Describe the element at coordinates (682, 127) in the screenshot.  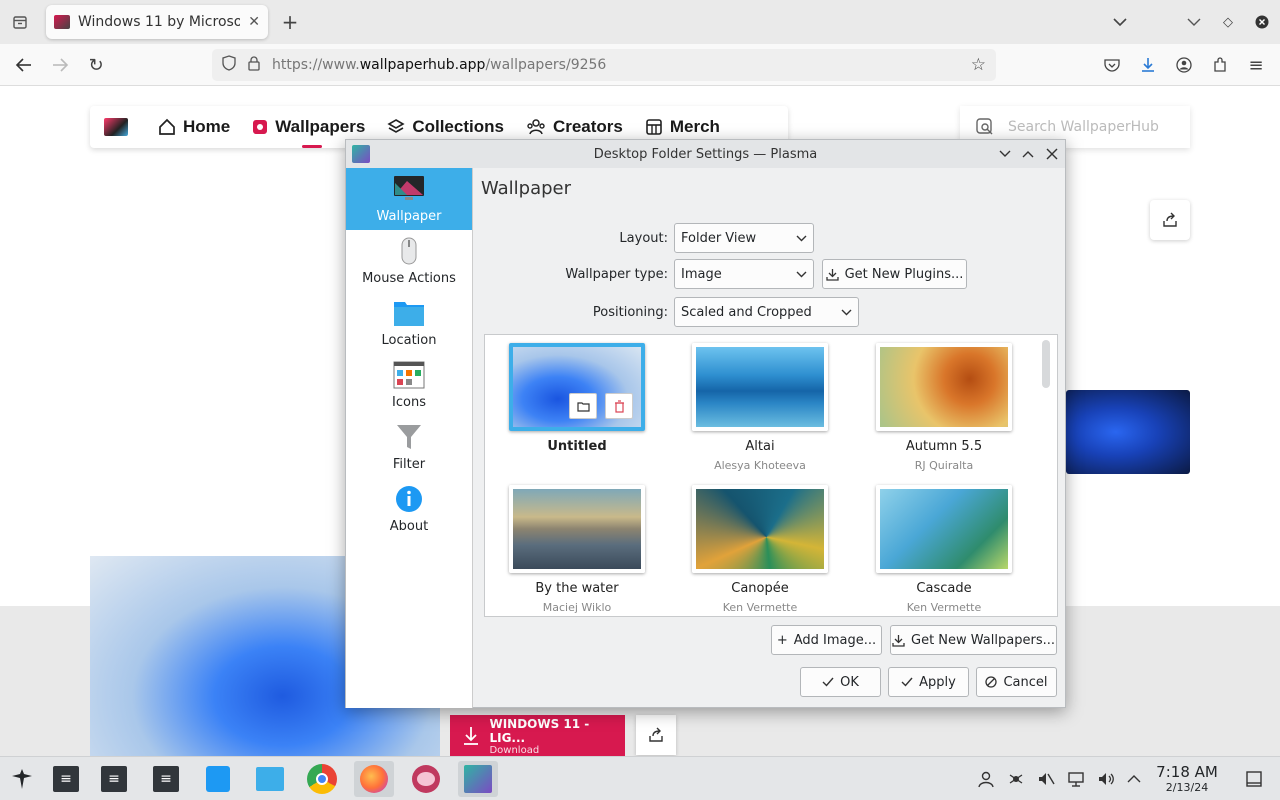
I see `nav-merch: Merch` at that location.